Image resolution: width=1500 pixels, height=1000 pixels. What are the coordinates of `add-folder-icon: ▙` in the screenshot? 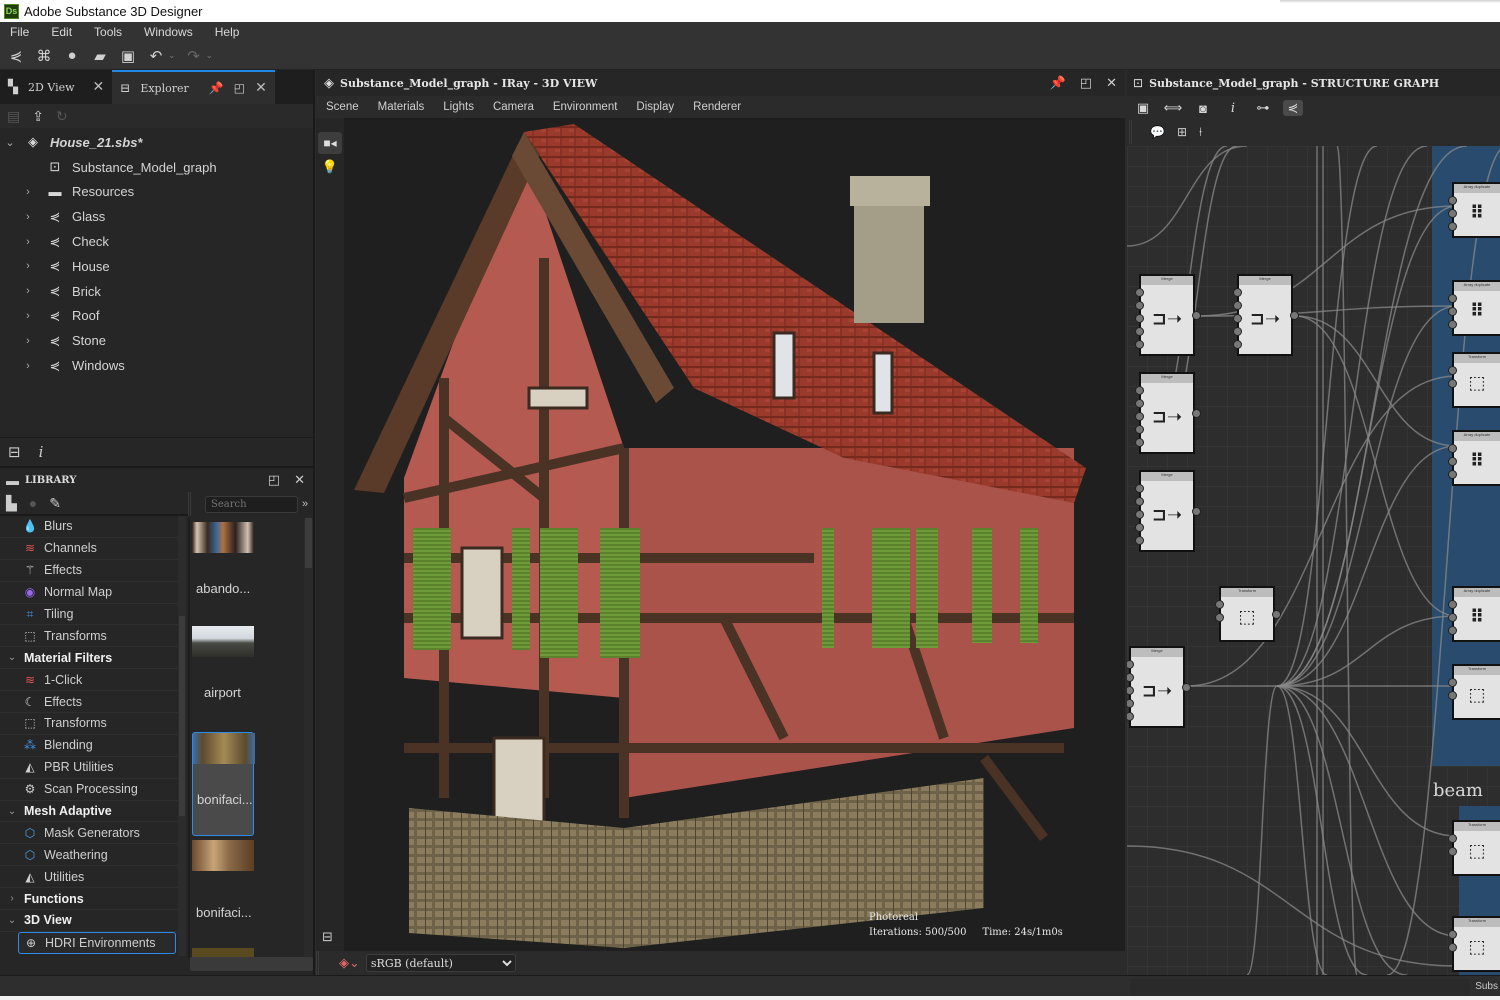 It's located at (11, 503).